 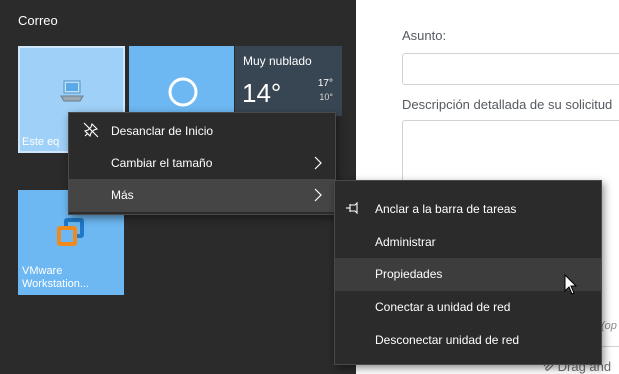 I want to click on weather-low: 10°, so click(x=326, y=97).